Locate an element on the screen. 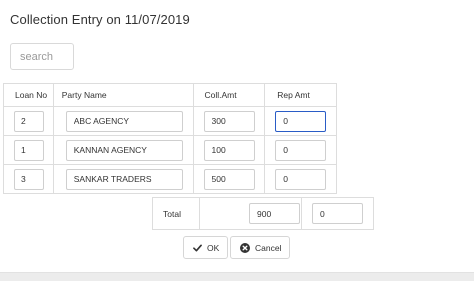 The width and height of the screenshot is (474, 281). cancel-button-label: Cancel is located at coordinates (268, 247).